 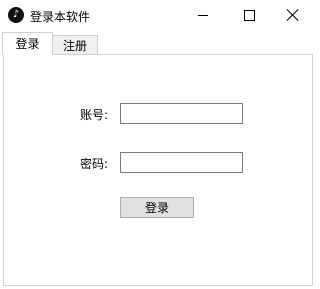 I want to click on window-title: 登录本软件, so click(x=60, y=17).